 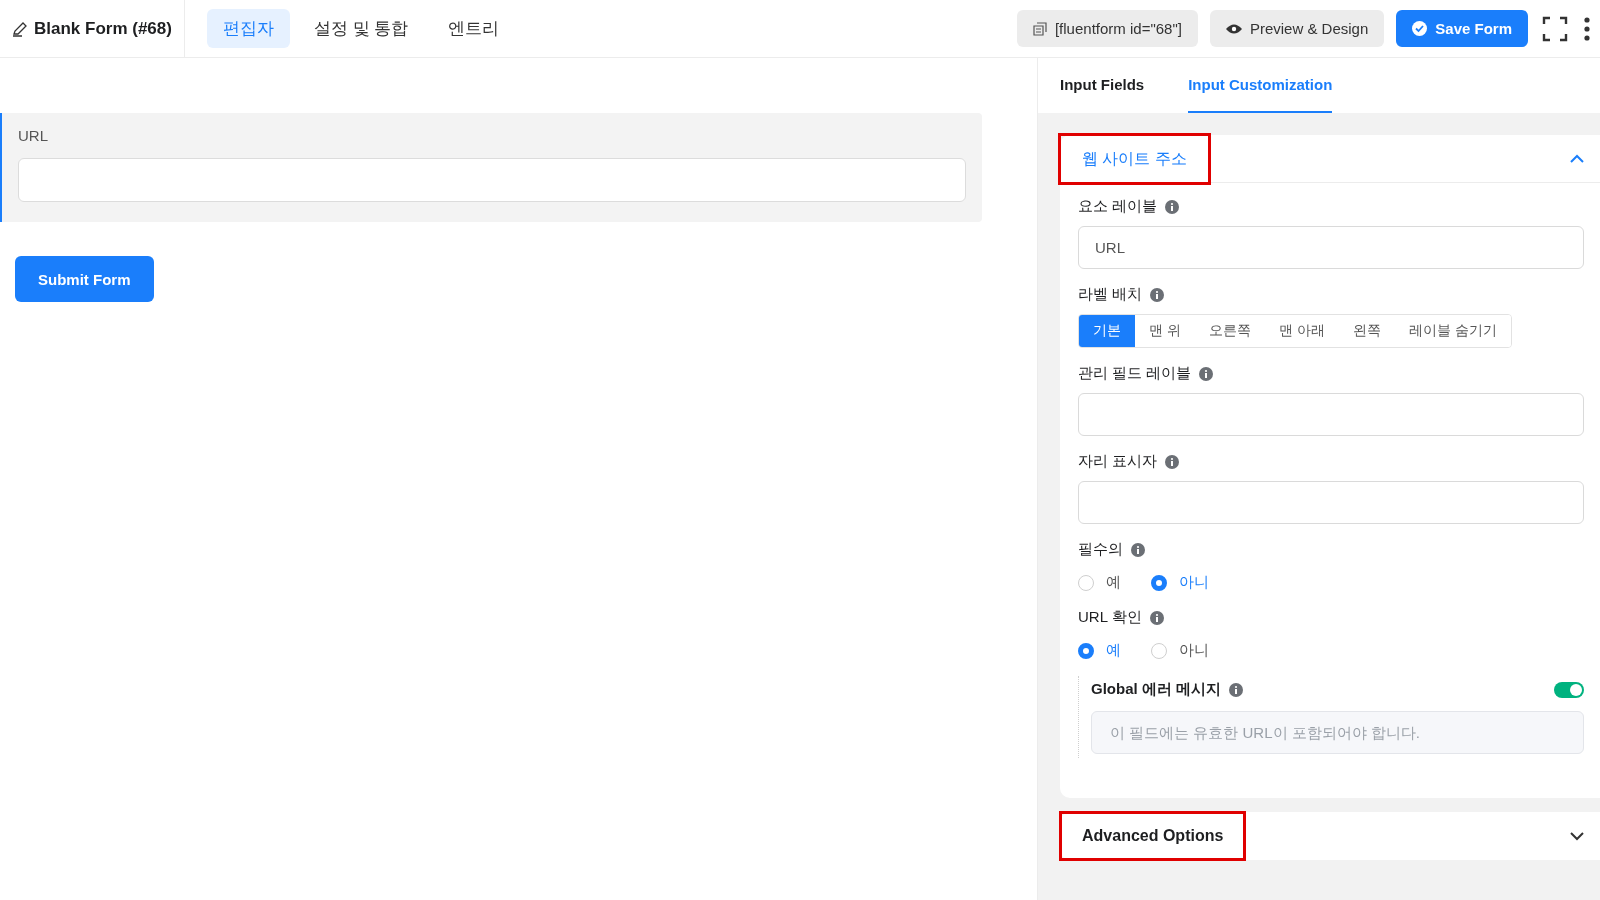 What do you see at coordinates (33, 135) in the screenshot?
I see `field-label: URL` at bounding box center [33, 135].